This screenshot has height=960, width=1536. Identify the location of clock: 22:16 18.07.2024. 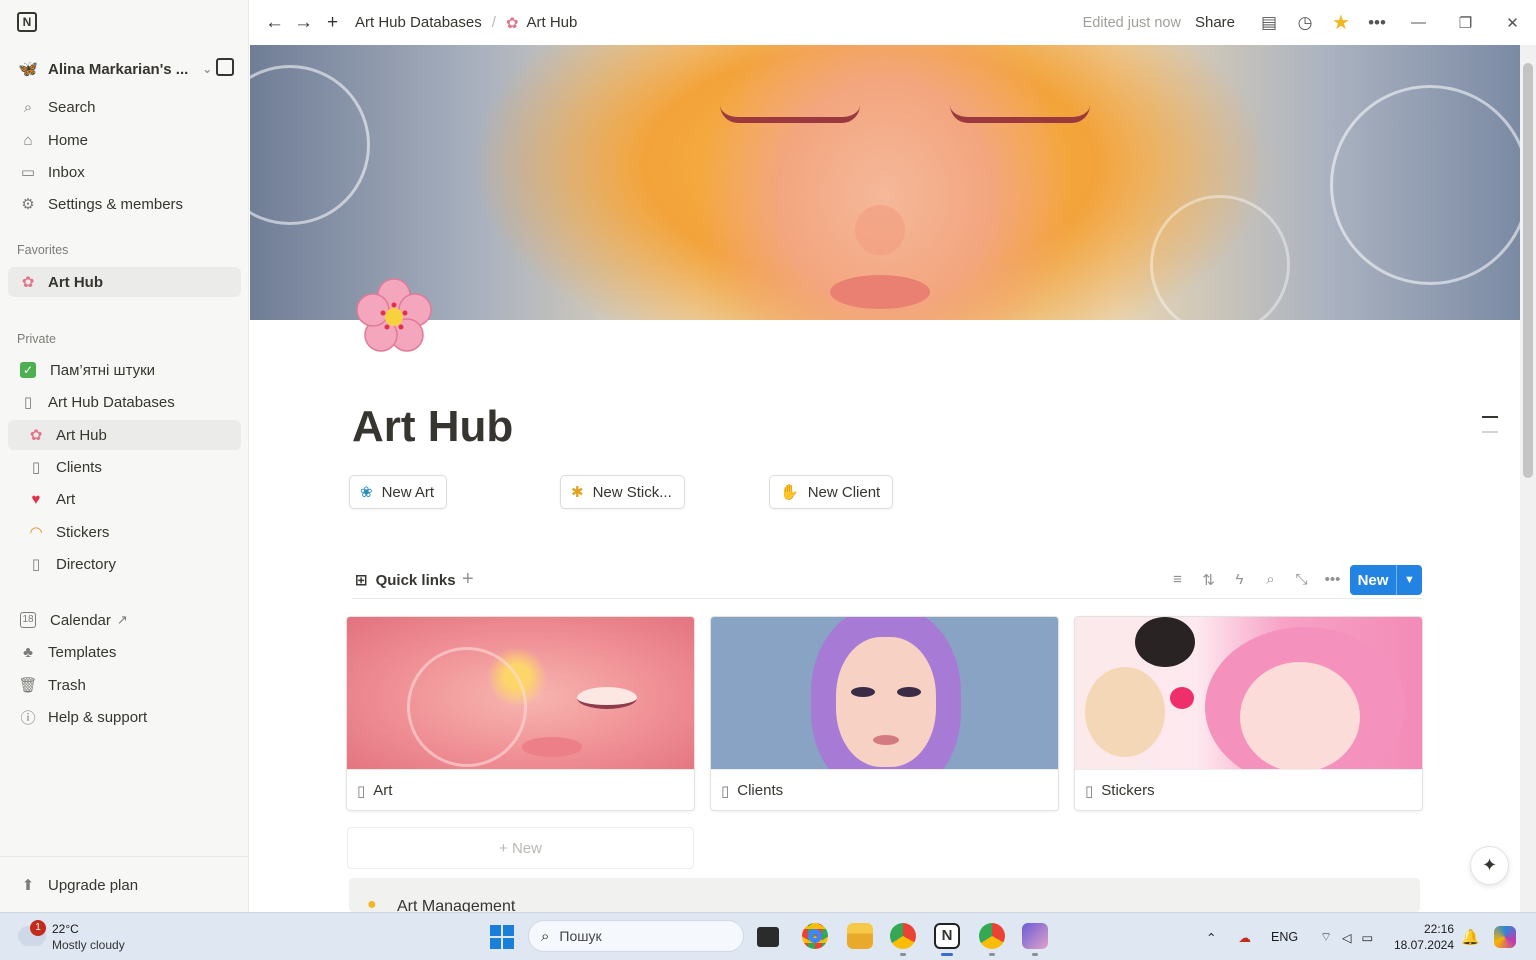
(1424, 937).